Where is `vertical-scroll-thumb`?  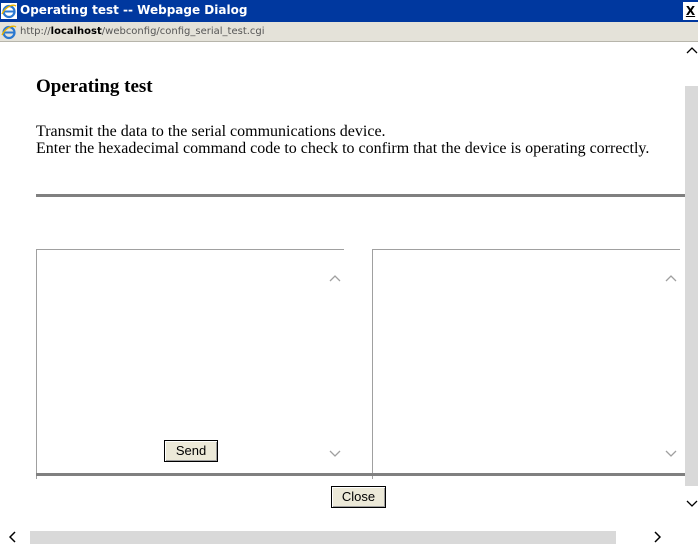
vertical-scroll-thumb is located at coordinates (691, 286).